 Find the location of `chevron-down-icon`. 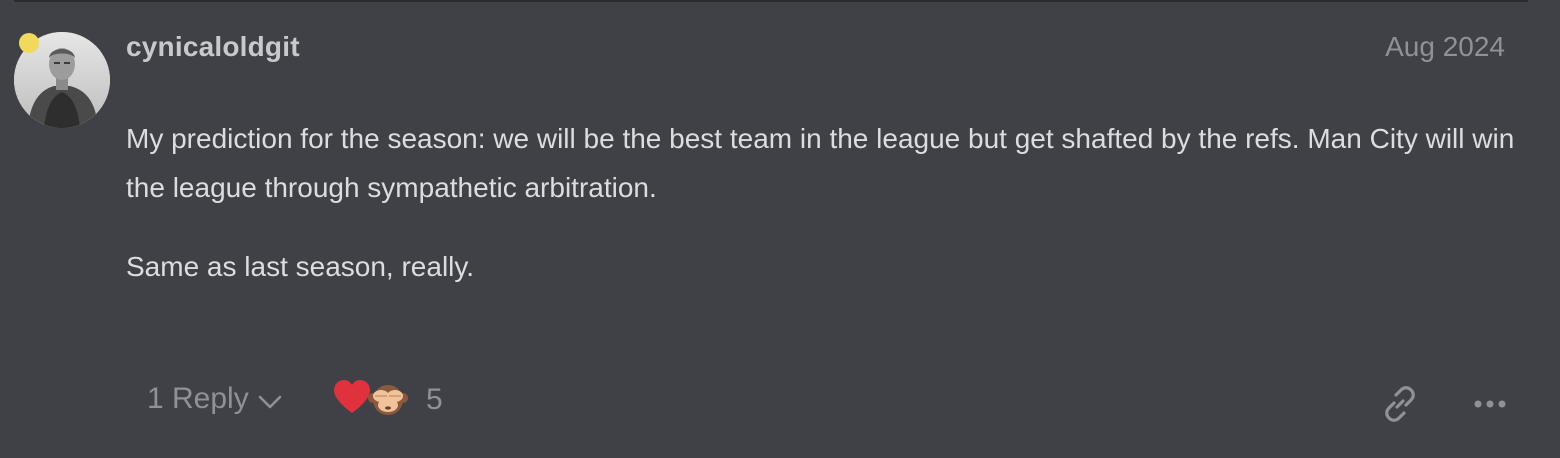

chevron-down-icon is located at coordinates (270, 402).